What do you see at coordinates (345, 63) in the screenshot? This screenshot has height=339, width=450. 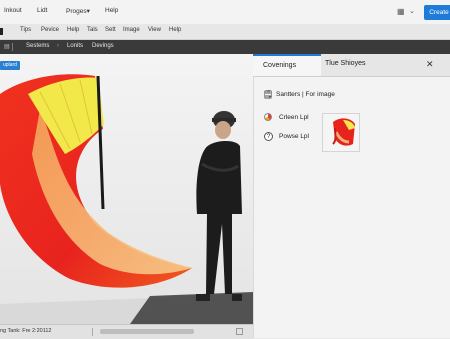 I see `tab-tlue-shioyes: Tlue Shioyes` at bounding box center [345, 63].